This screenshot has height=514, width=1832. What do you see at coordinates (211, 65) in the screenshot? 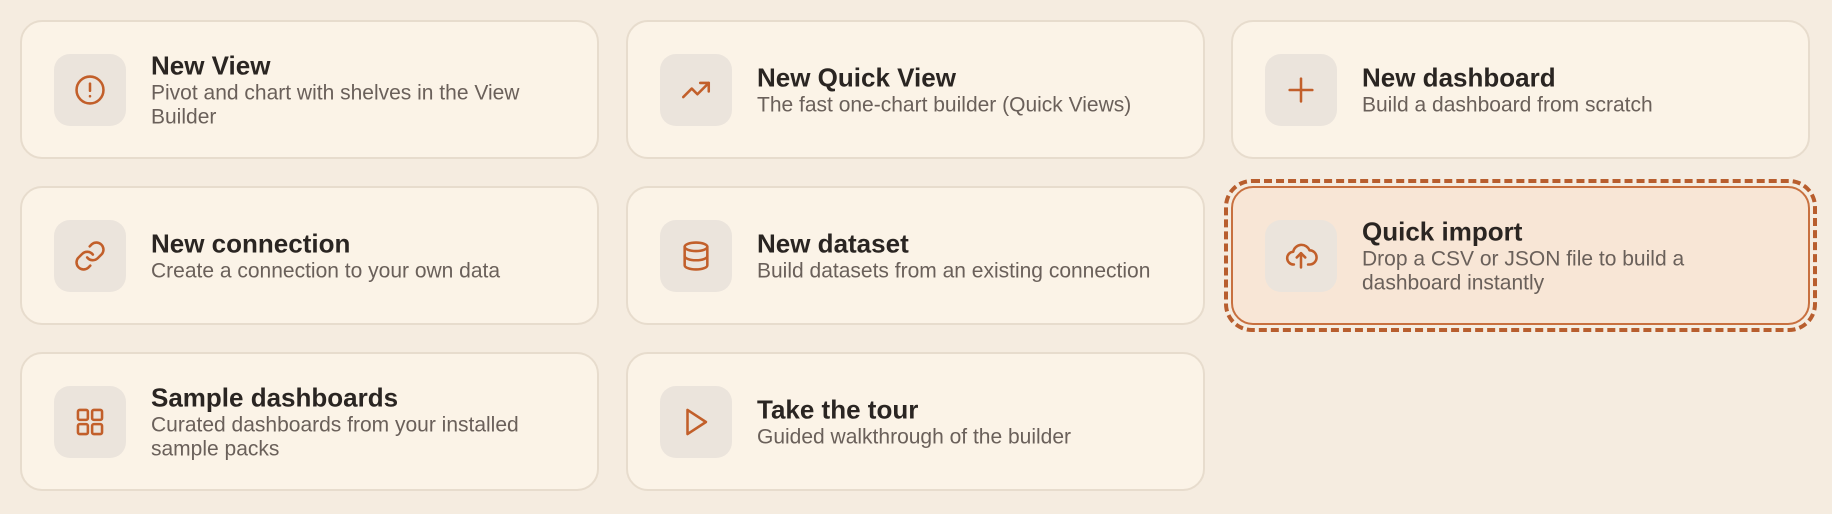
I see `card-title: New View` at bounding box center [211, 65].